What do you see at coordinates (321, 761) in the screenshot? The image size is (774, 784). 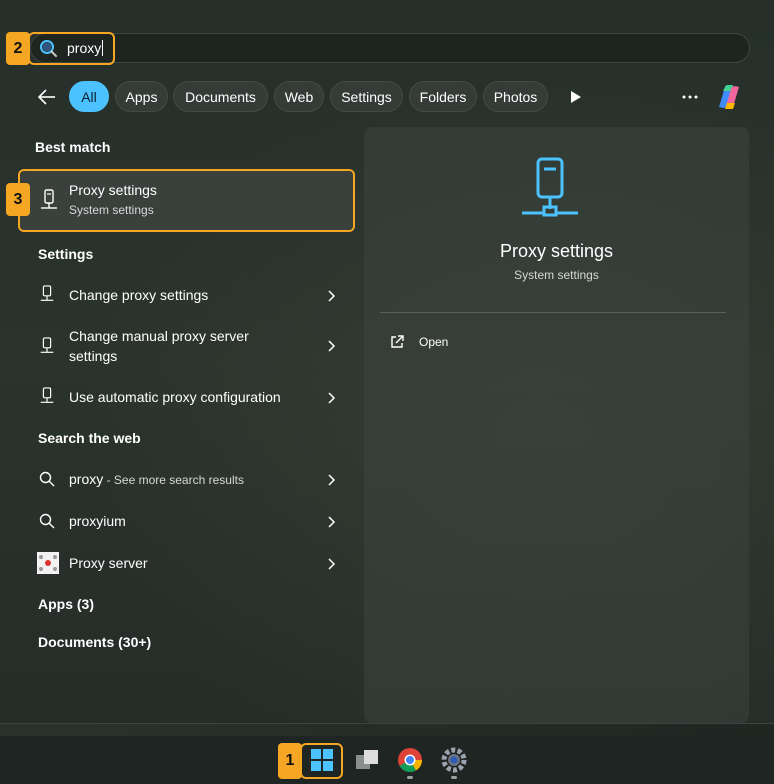 I see `callout-frame-start` at bounding box center [321, 761].